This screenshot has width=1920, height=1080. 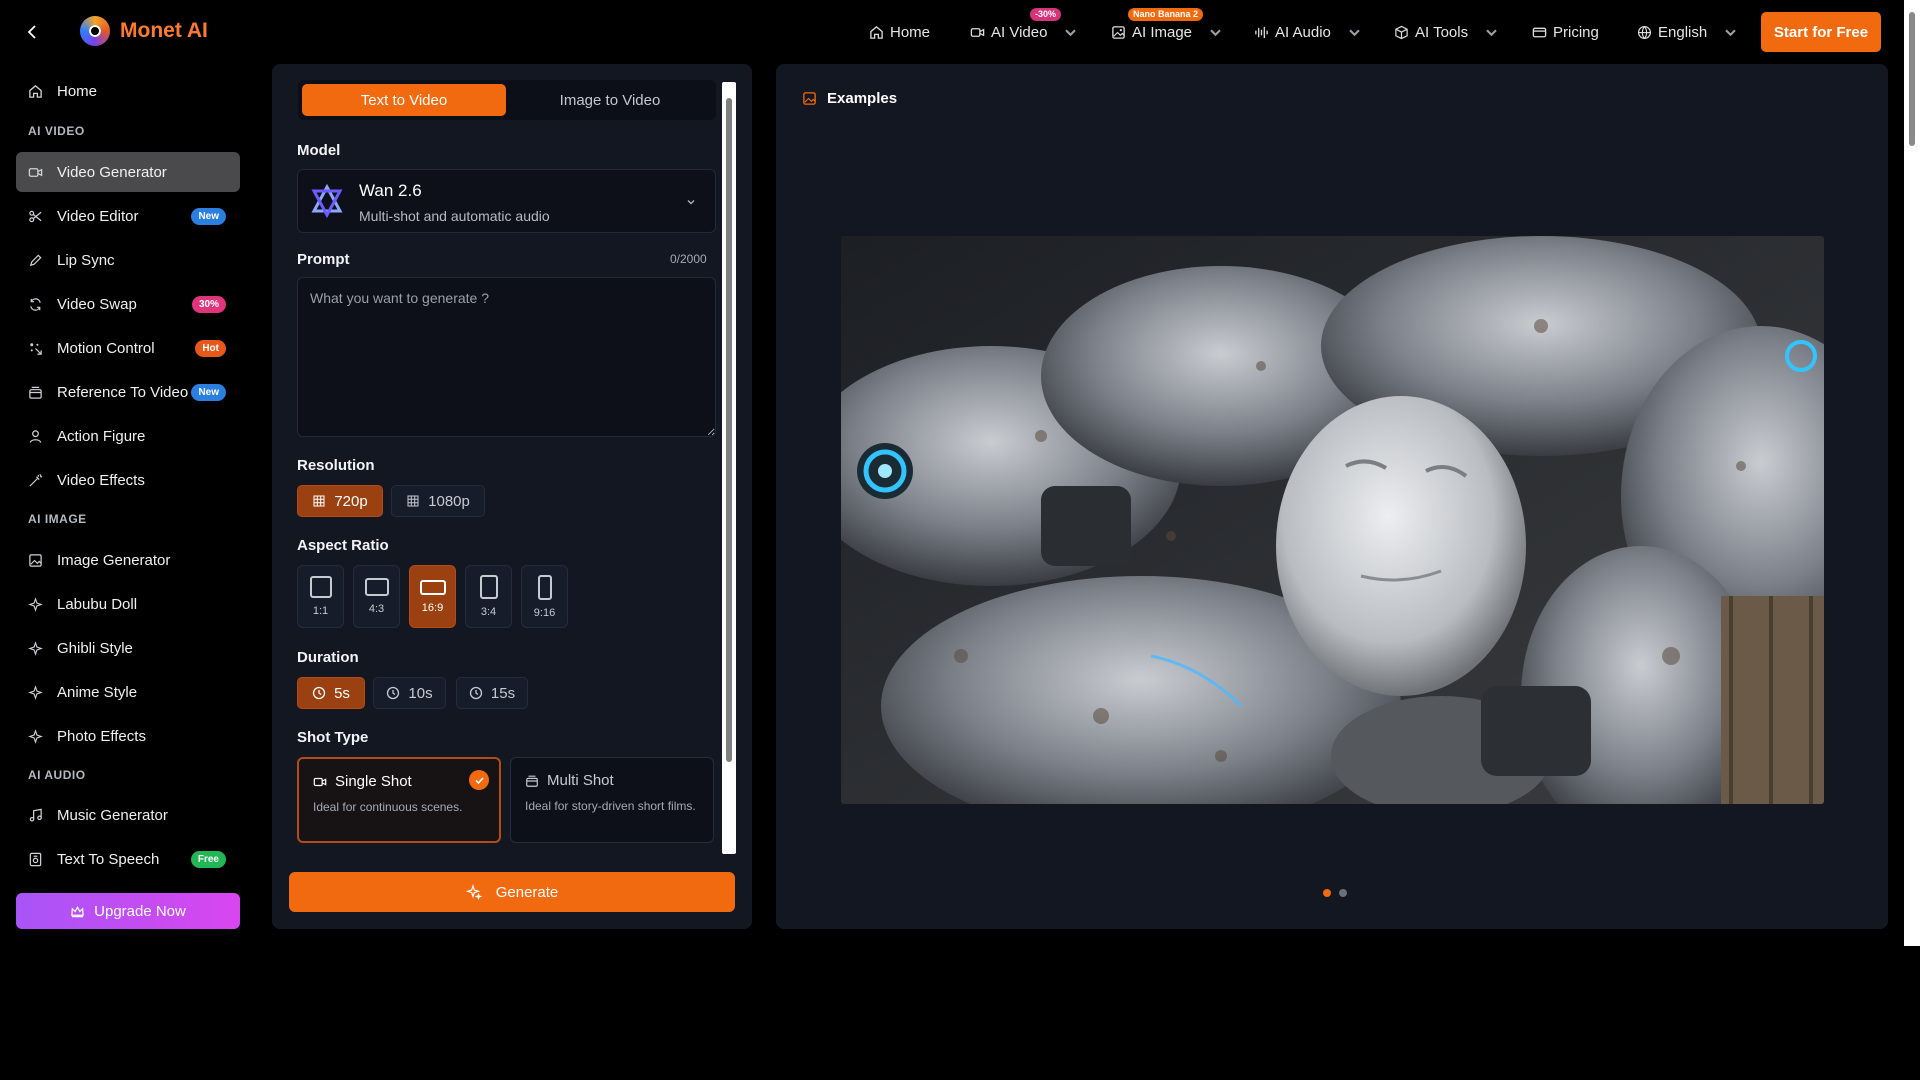 What do you see at coordinates (1687, 32) in the screenshot?
I see `language-selector: English` at bounding box center [1687, 32].